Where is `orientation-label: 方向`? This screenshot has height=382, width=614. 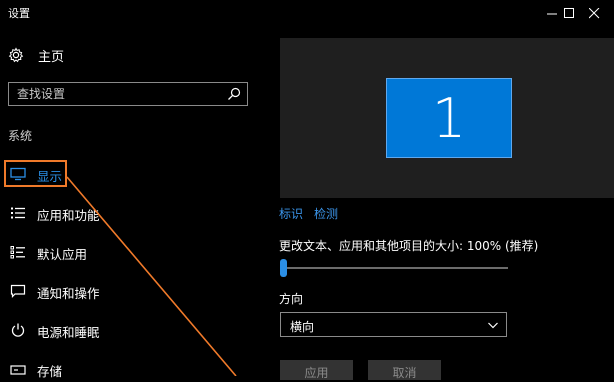 orientation-label: 方向 is located at coordinates (291, 299).